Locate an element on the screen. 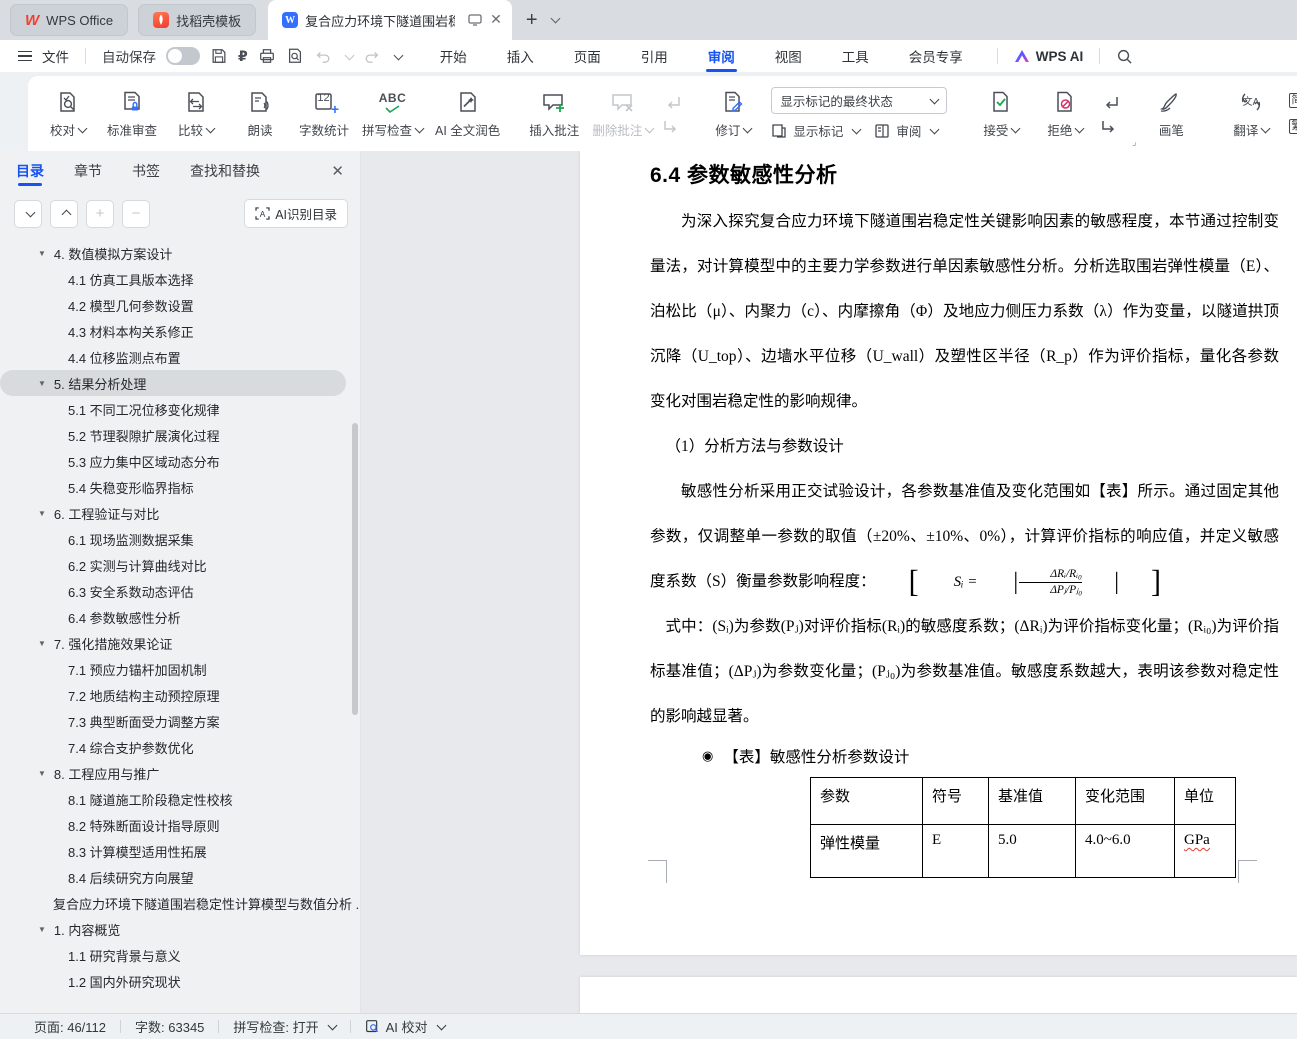  file-menu: 文件 is located at coordinates (55, 56).